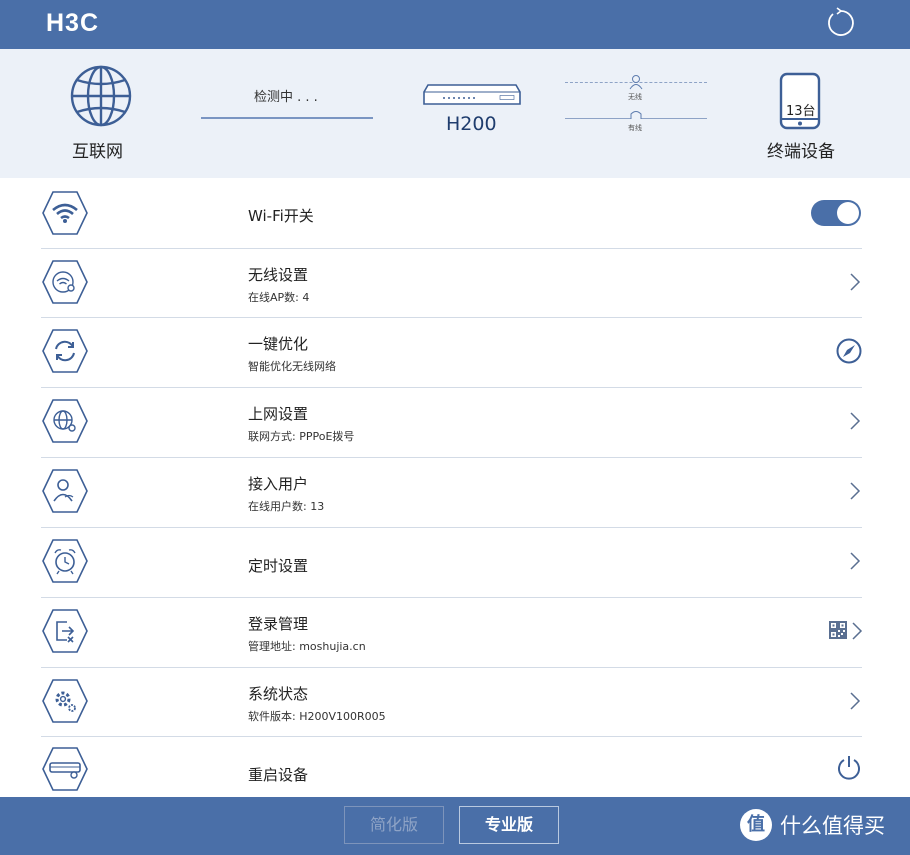 Image resolution: width=910 pixels, height=855 pixels. What do you see at coordinates (278, 775) in the screenshot?
I see `reboot-title: 重启设备` at bounding box center [278, 775].